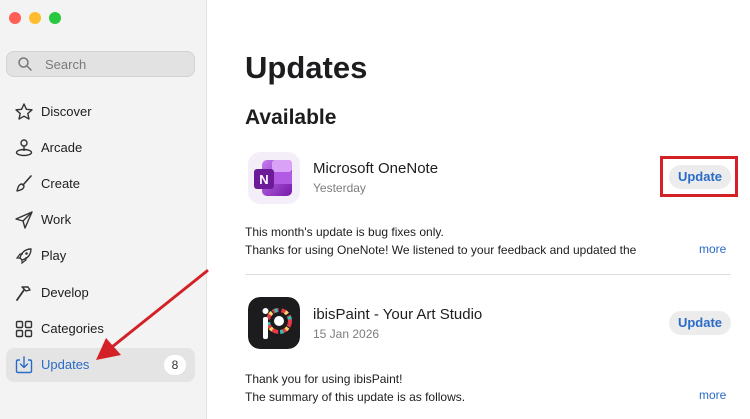  What do you see at coordinates (346, 334) in the screenshot?
I see `app-date: 15 Jan 2026` at bounding box center [346, 334].